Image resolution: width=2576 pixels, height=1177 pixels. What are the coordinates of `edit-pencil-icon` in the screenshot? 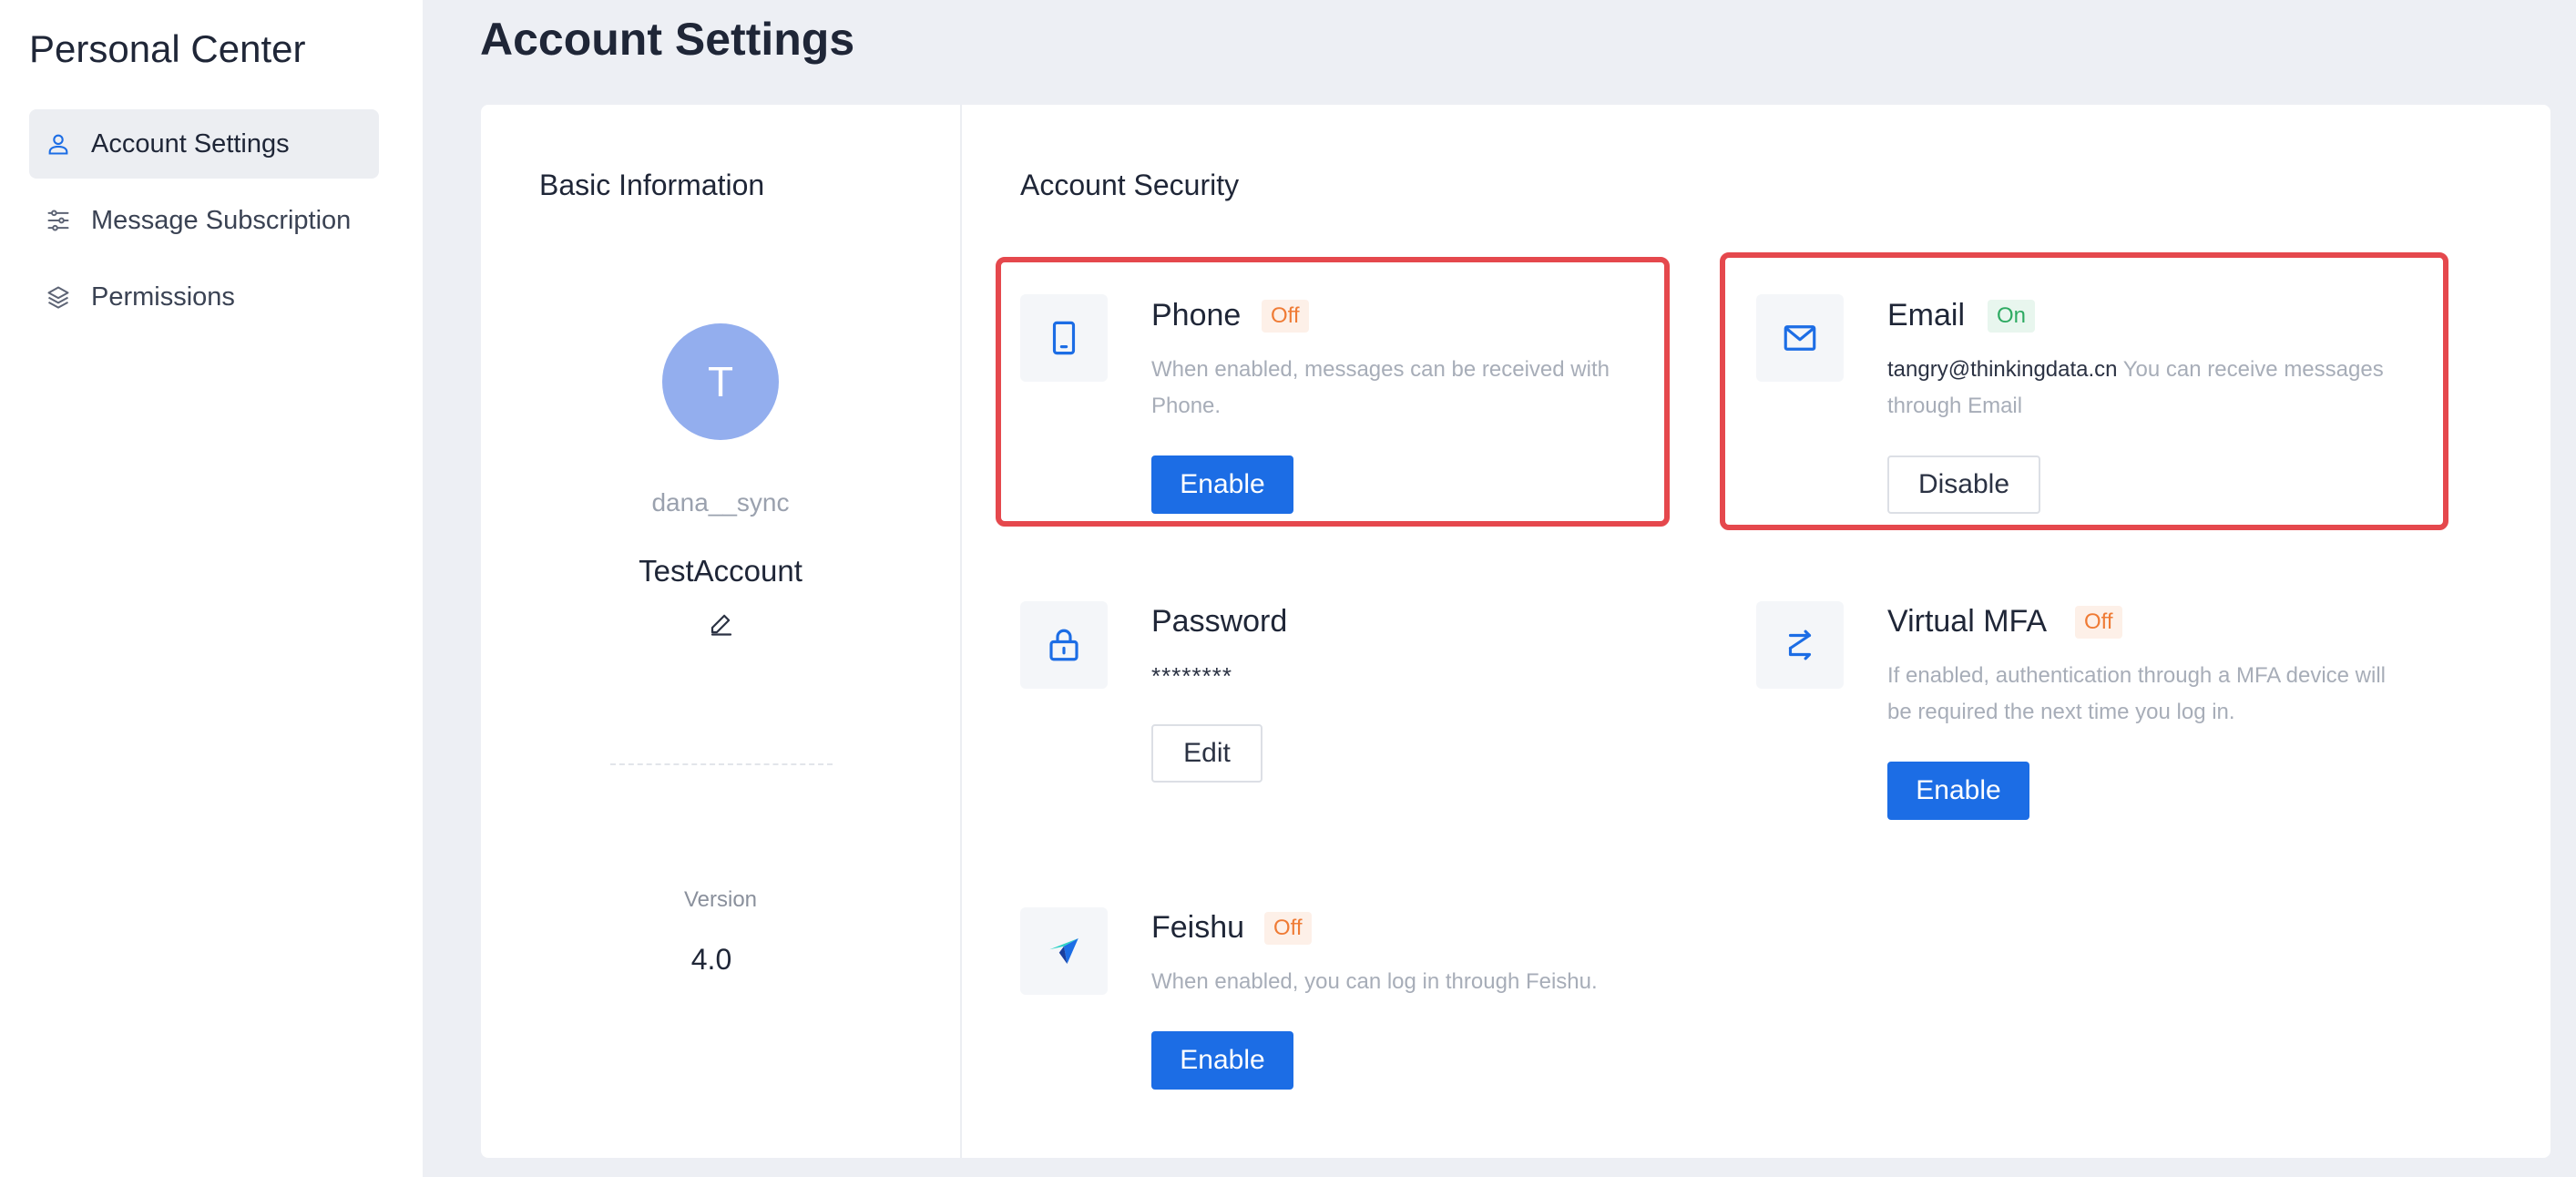 It's located at (721, 623).